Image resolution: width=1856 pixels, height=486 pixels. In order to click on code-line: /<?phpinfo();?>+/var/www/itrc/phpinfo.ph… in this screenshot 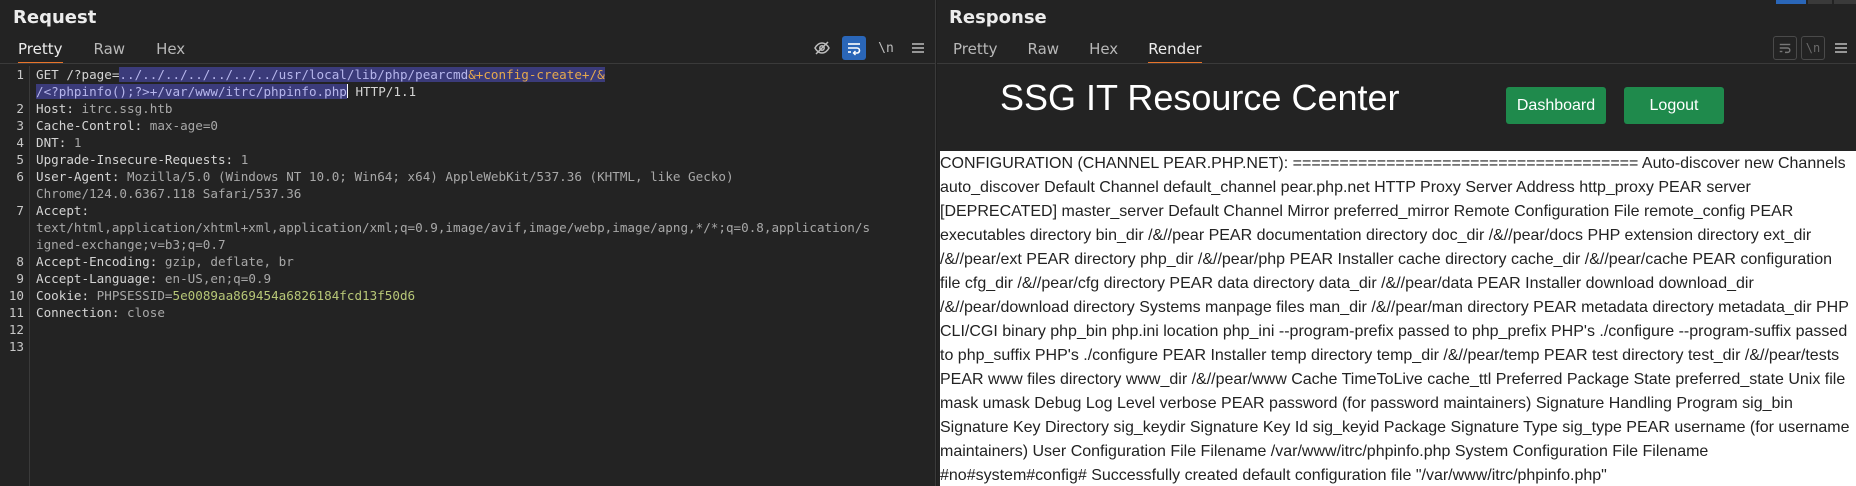, I will do `click(226, 91)`.